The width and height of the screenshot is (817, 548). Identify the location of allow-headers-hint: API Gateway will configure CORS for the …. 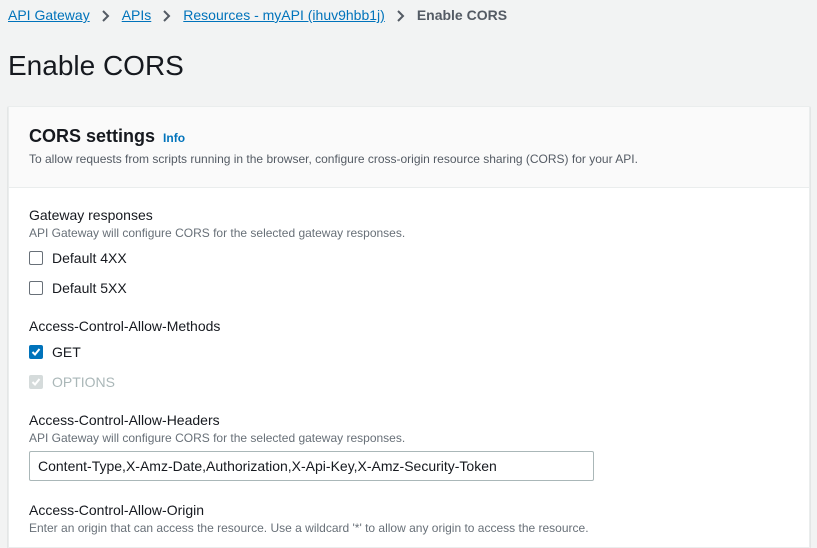
(217, 438).